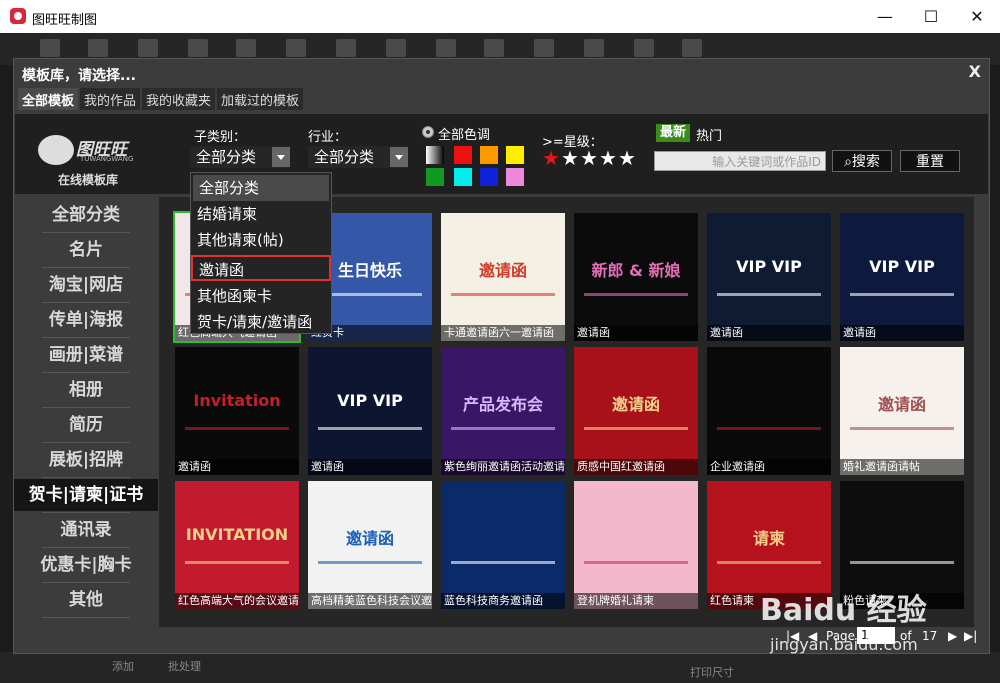 Image resolution: width=1000 pixels, height=683 pixels. What do you see at coordinates (931, 16) in the screenshot?
I see `maximize-button: ☐` at bounding box center [931, 16].